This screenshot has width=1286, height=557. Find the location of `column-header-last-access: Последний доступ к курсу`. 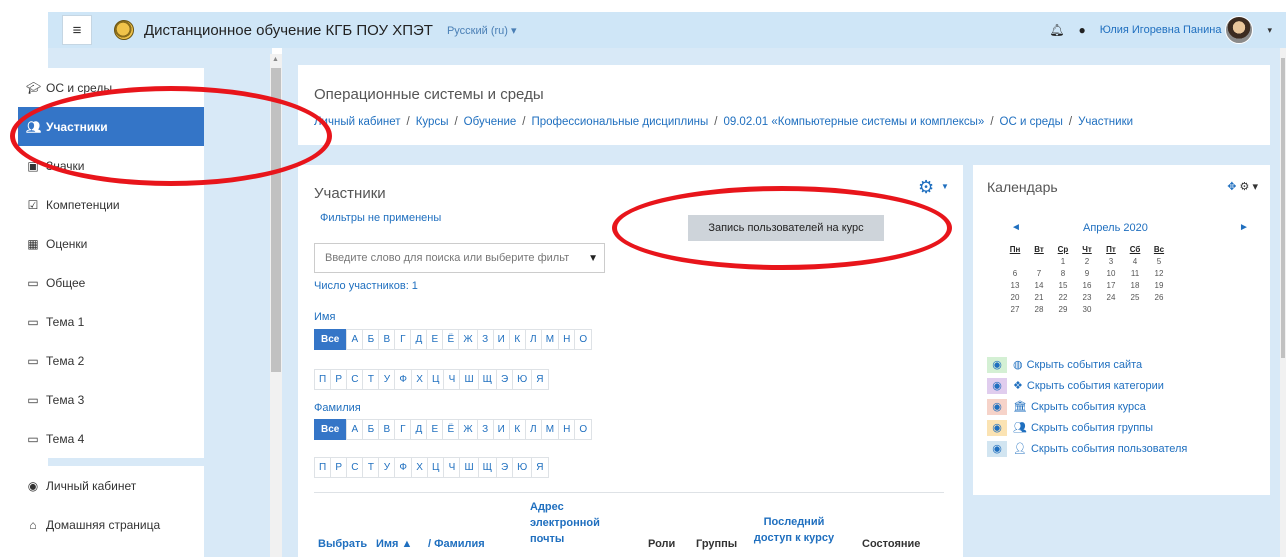

column-header-last-access: Последний доступ к курсу is located at coordinates (794, 530).